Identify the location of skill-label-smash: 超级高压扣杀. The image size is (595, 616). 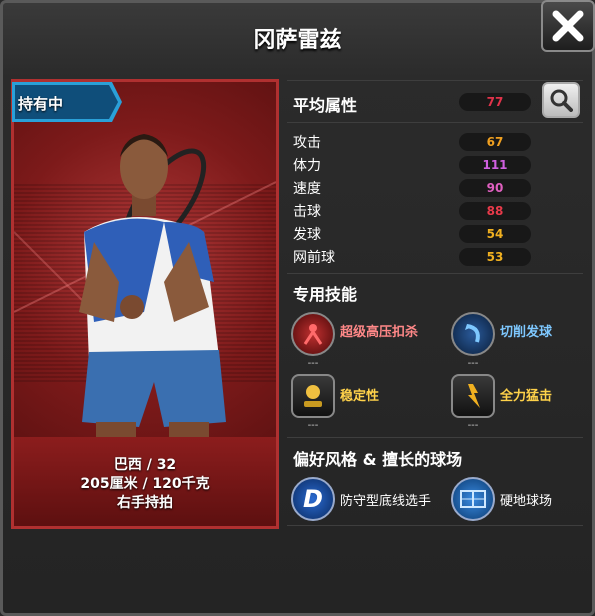
(379, 332).